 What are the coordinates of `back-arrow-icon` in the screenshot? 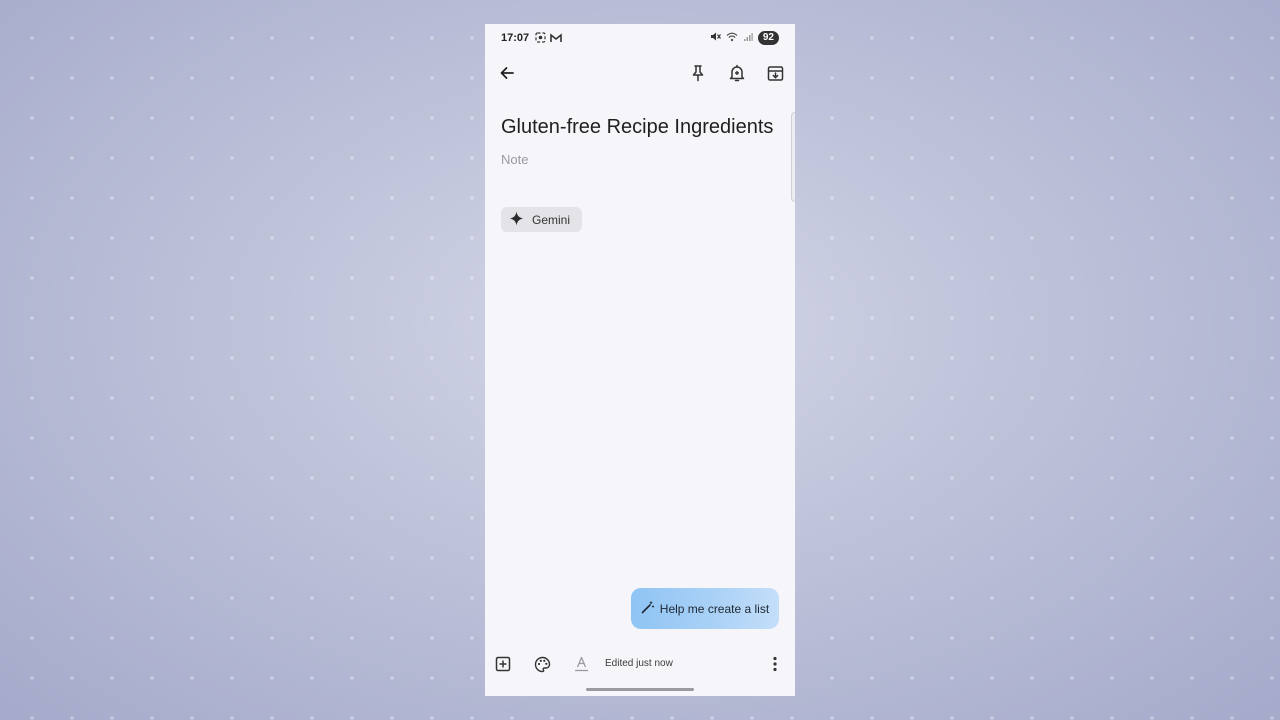 It's located at (507, 73).